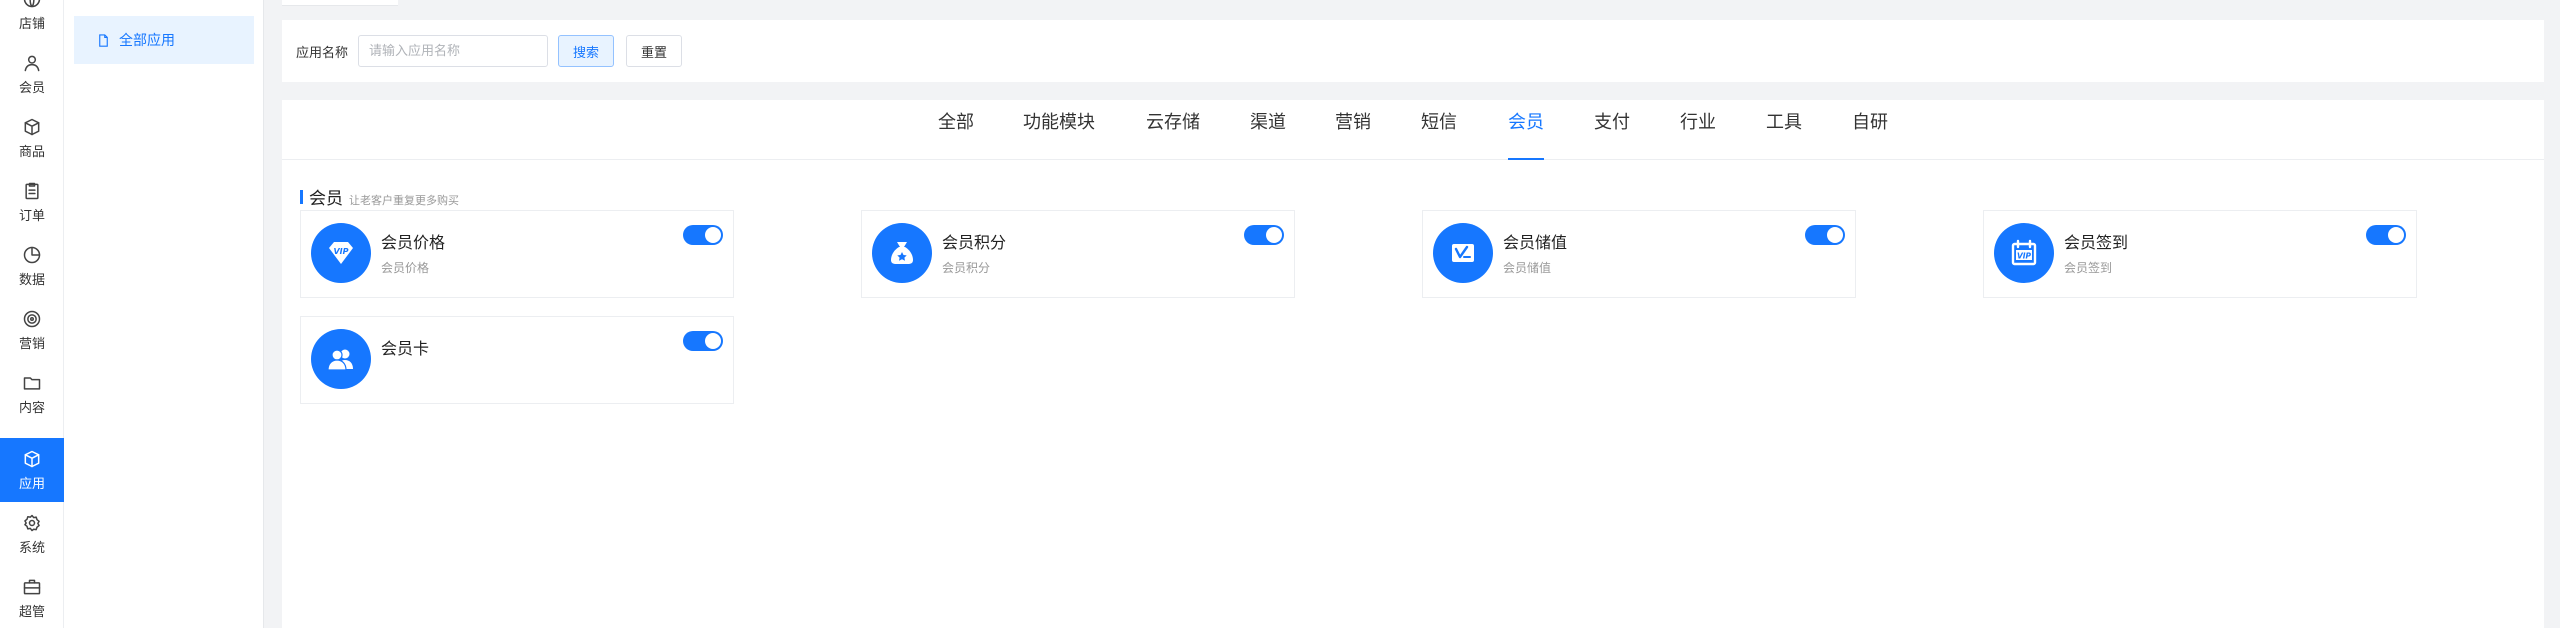 The height and width of the screenshot is (628, 2560). I want to click on nav-item-system: 系统, so click(32, 534).